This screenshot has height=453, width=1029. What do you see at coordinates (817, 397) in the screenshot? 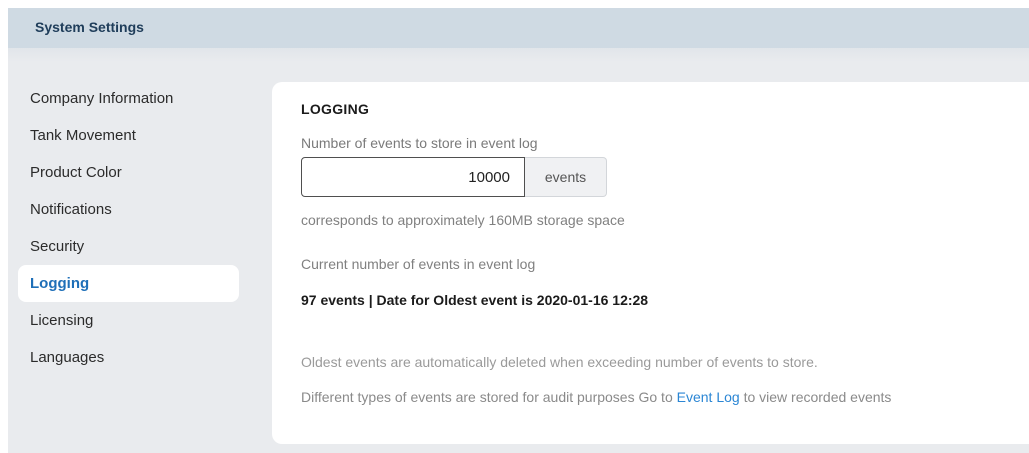
I see `audit-note-suffix: to view recorded events` at bounding box center [817, 397].